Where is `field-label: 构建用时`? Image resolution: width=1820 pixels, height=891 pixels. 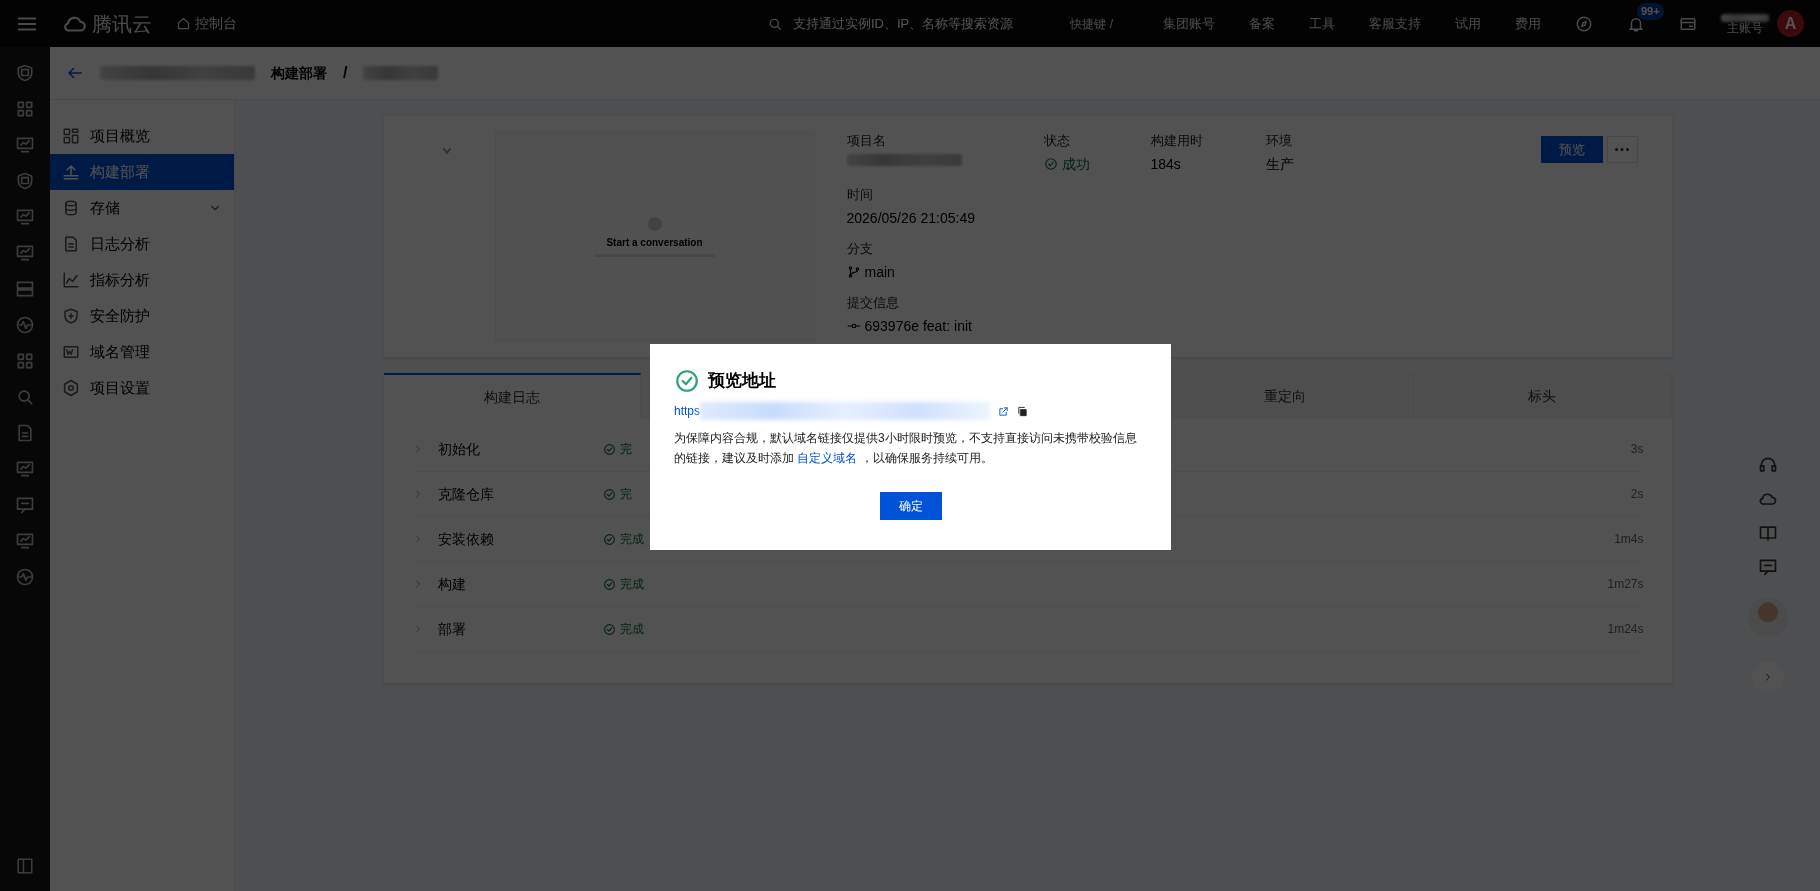
field-label: 构建用时 is located at coordinates (1177, 141).